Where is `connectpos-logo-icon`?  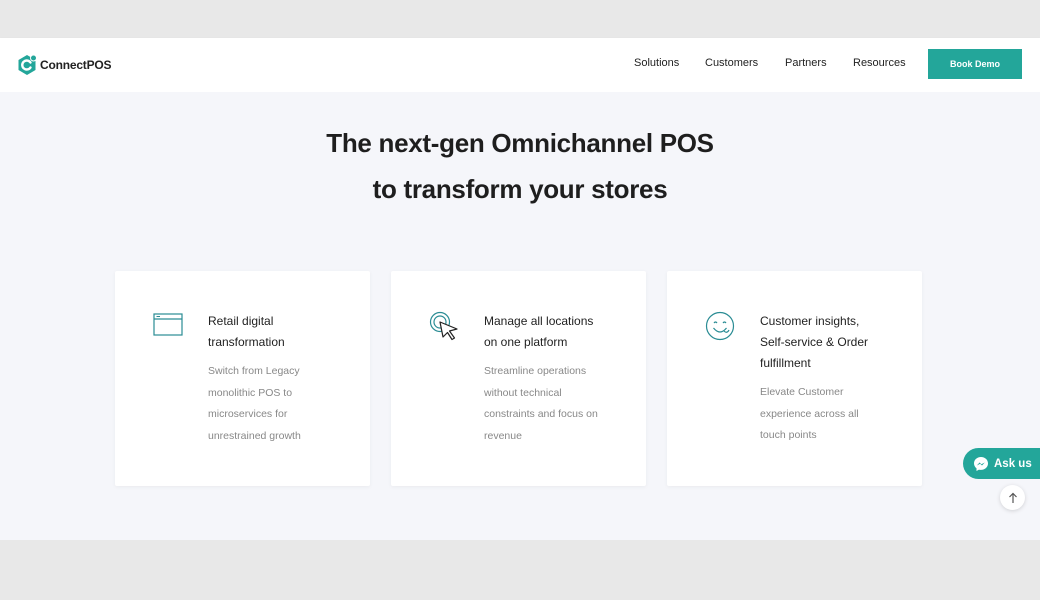
connectpos-logo-icon is located at coordinates (27, 64).